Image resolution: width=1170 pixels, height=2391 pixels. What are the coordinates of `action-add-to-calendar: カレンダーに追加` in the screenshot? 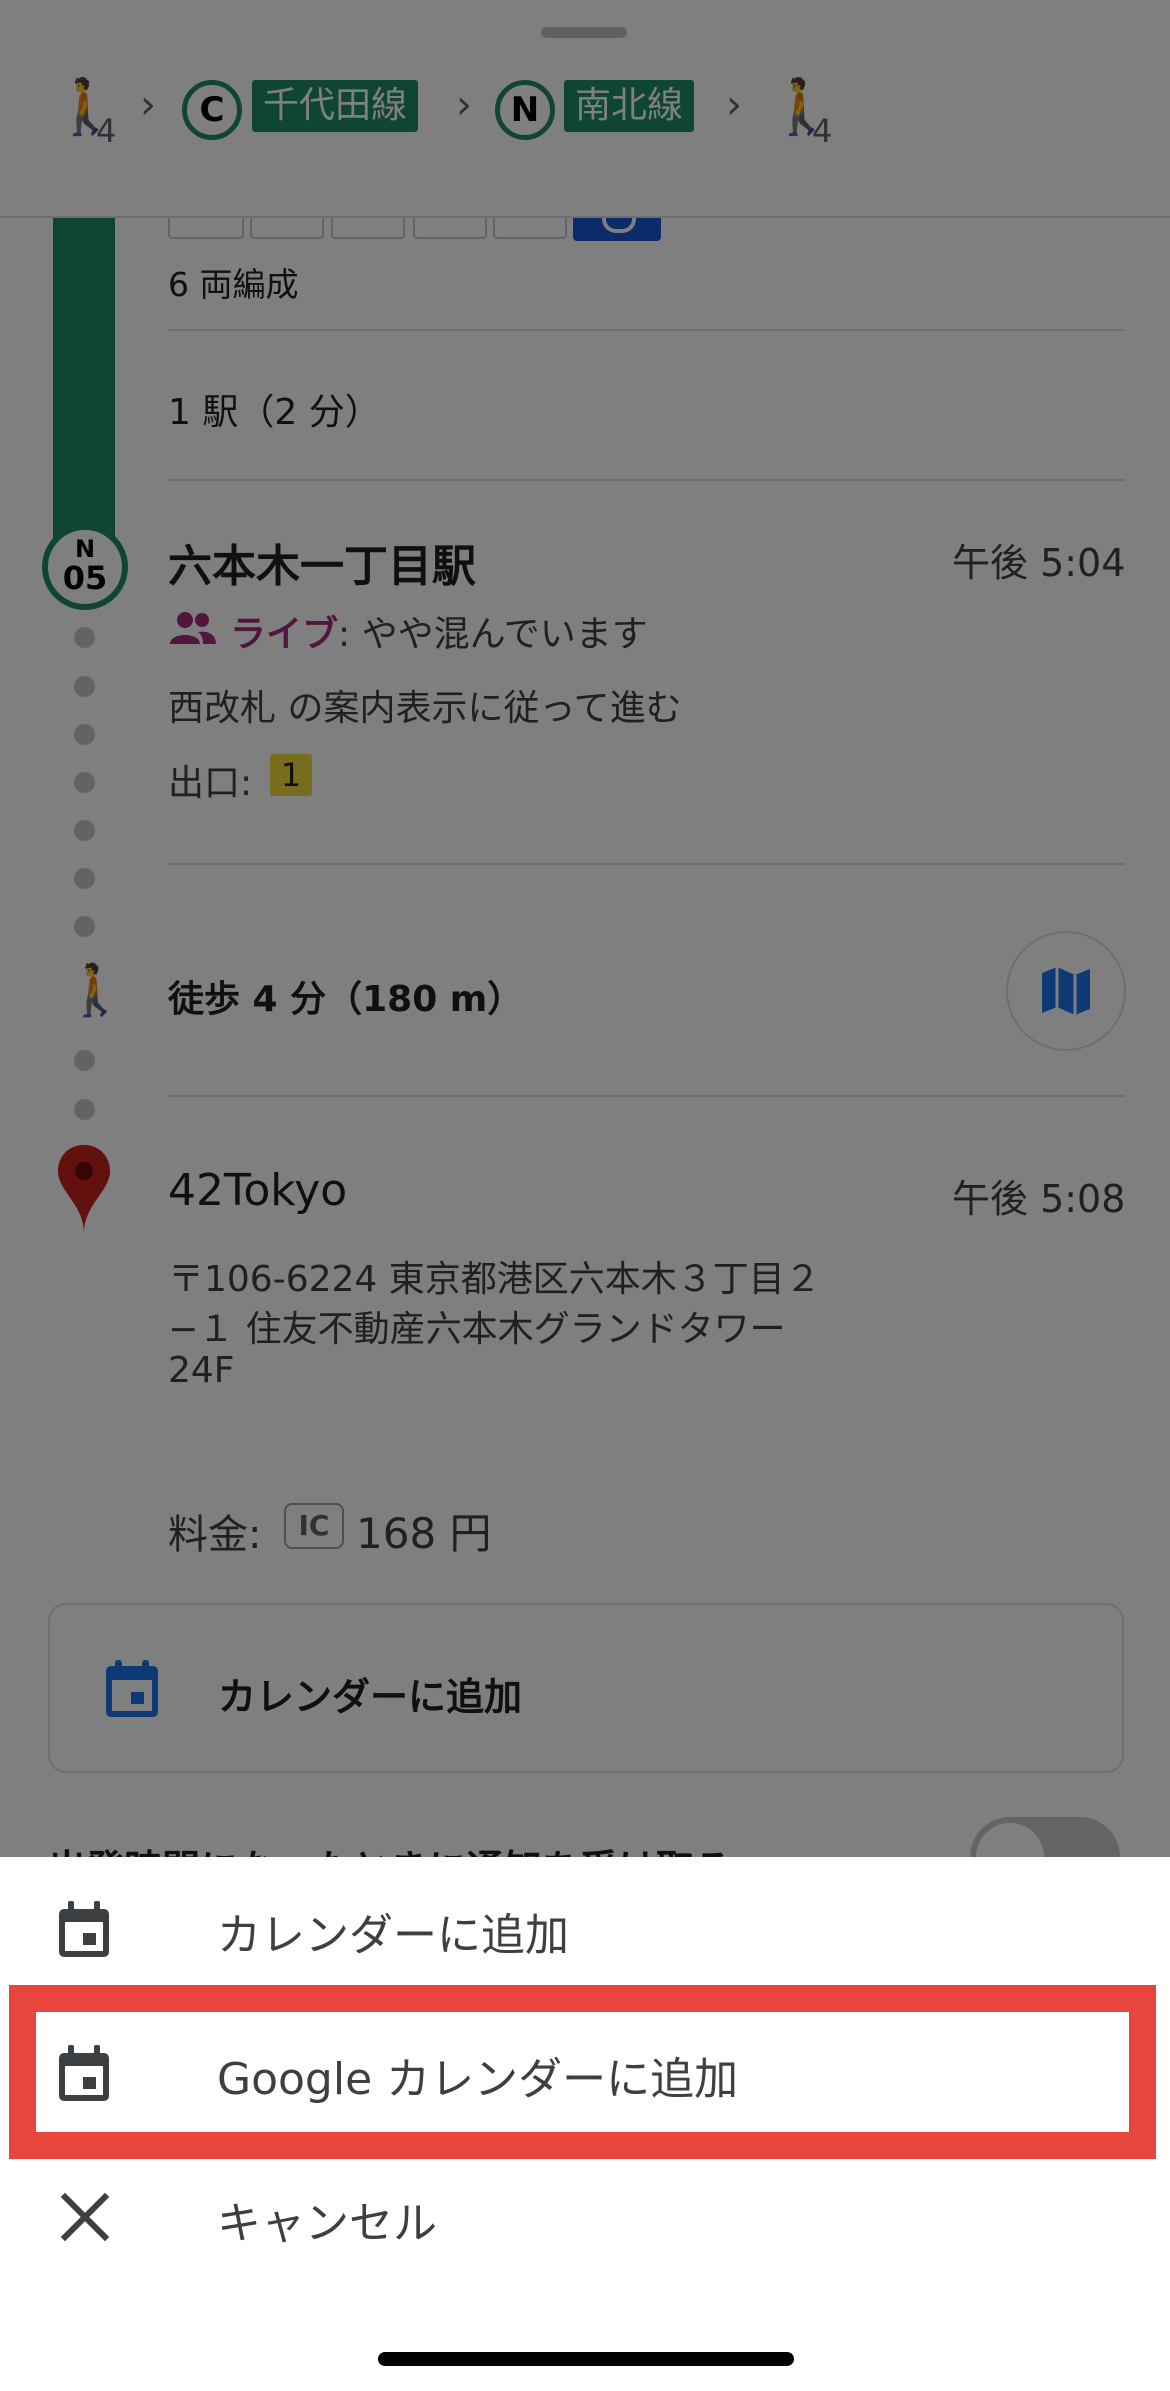 It's located at (585, 1929).